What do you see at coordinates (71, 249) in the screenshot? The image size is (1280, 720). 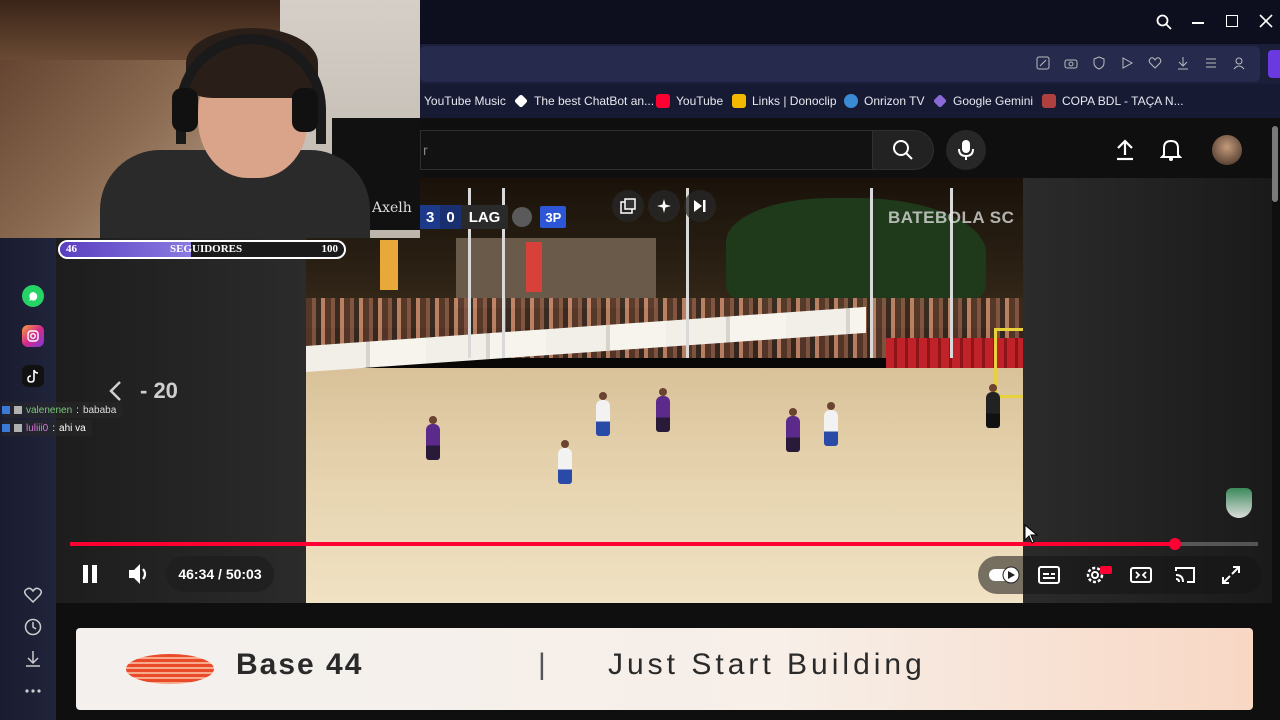 I see `followers-current: 46` at bounding box center [71, 249].